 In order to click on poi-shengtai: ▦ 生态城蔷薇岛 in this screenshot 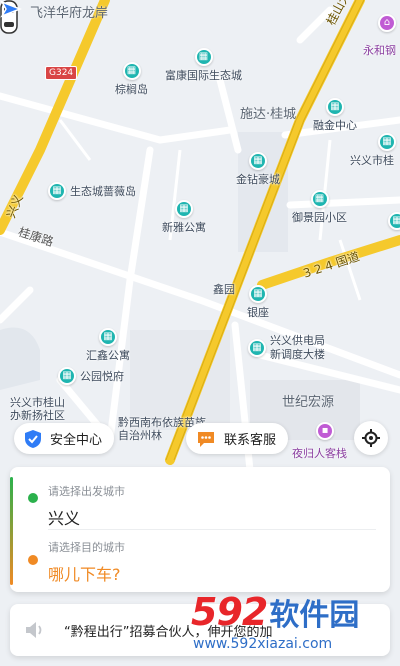, I will do `click(92, 191)`.